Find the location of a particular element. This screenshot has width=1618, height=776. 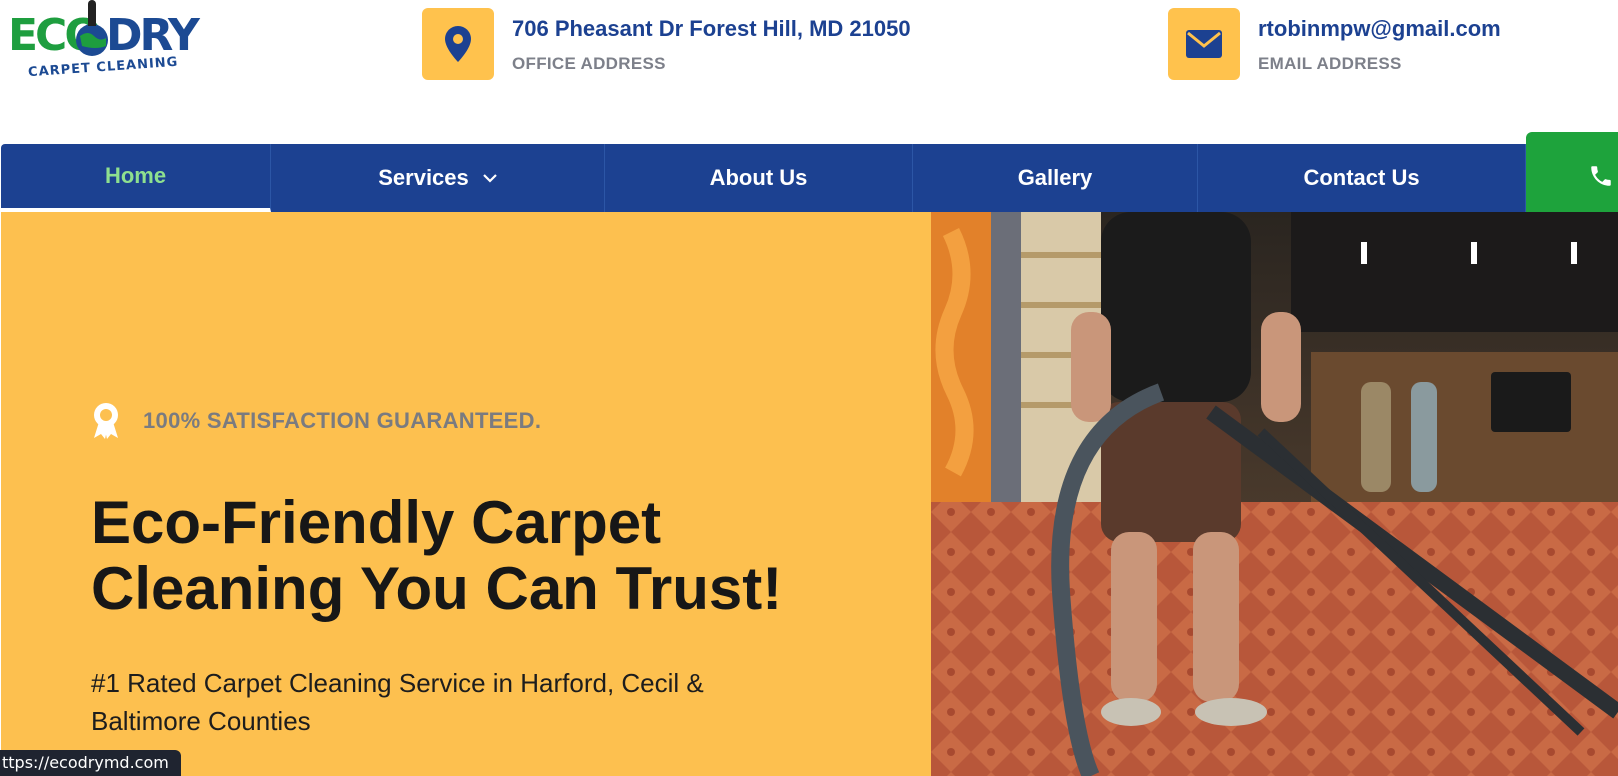

nav-item-label: Gallery is located at coordinates (1055, 177).